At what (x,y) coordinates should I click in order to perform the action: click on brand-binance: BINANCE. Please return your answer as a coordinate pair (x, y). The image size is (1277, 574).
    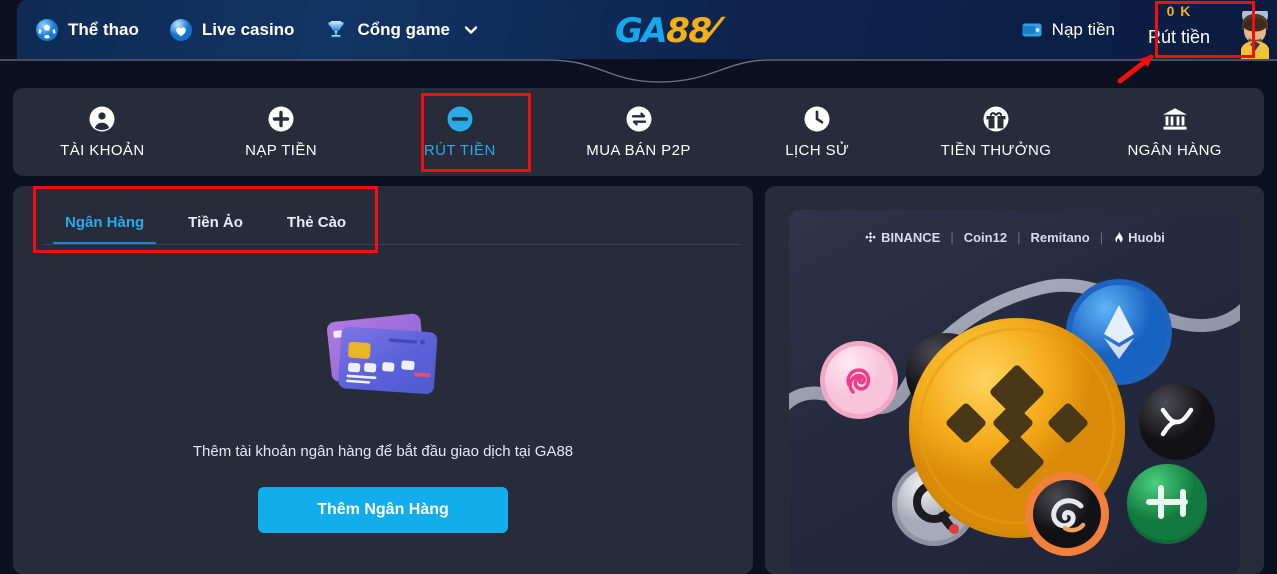
    Looking at the image, I should click on (902, 237).